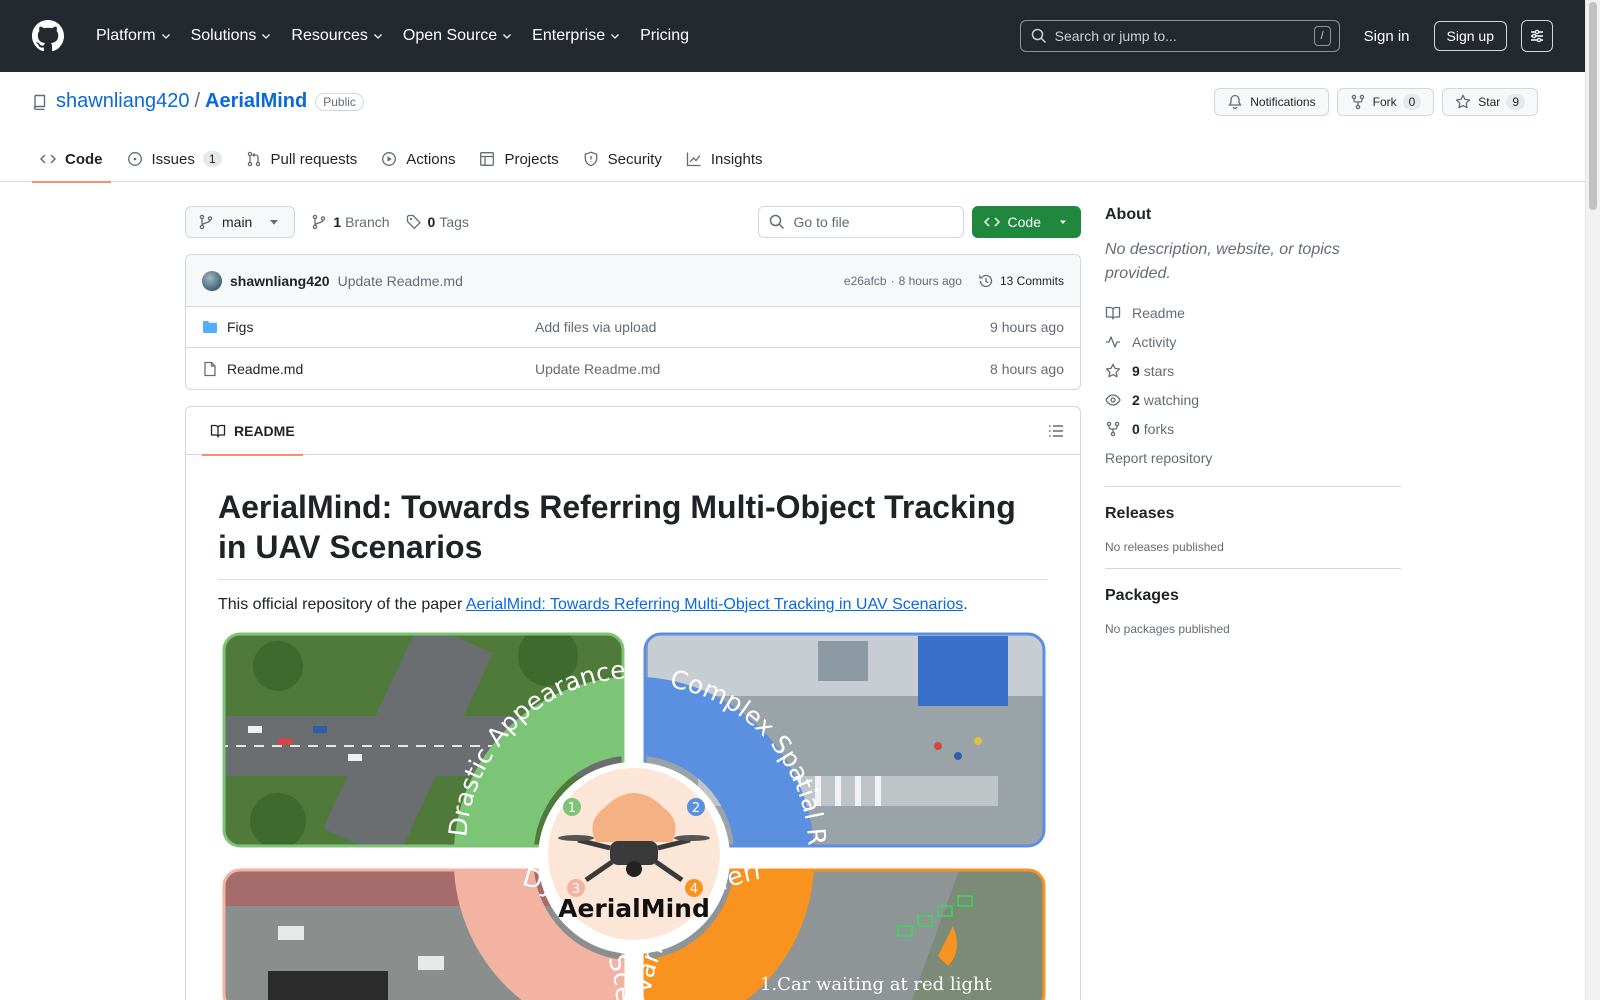  What do you see at coordinates (1031, 280) in the screenshot?
I see `commits-count-label: 13 Commits` at bounding box center [1031, 280].